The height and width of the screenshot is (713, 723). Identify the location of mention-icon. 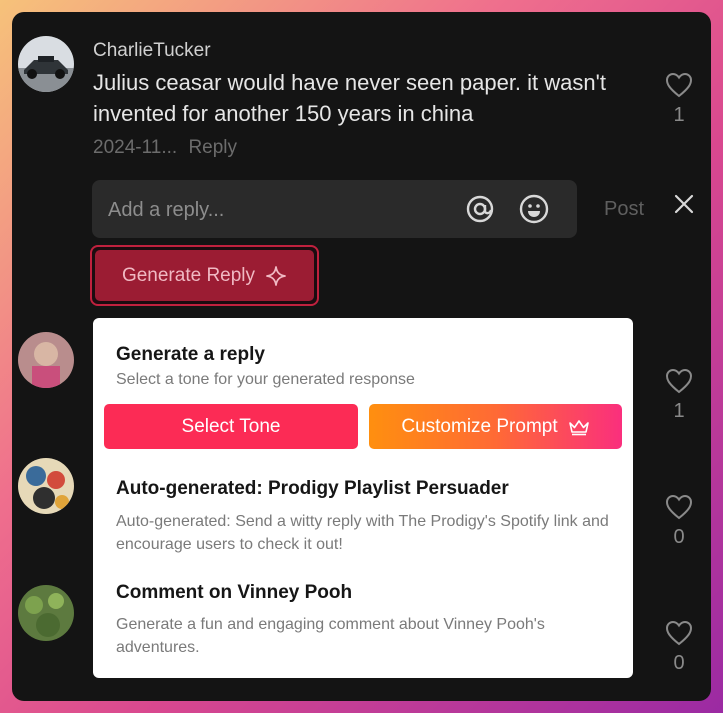
(480, 209).